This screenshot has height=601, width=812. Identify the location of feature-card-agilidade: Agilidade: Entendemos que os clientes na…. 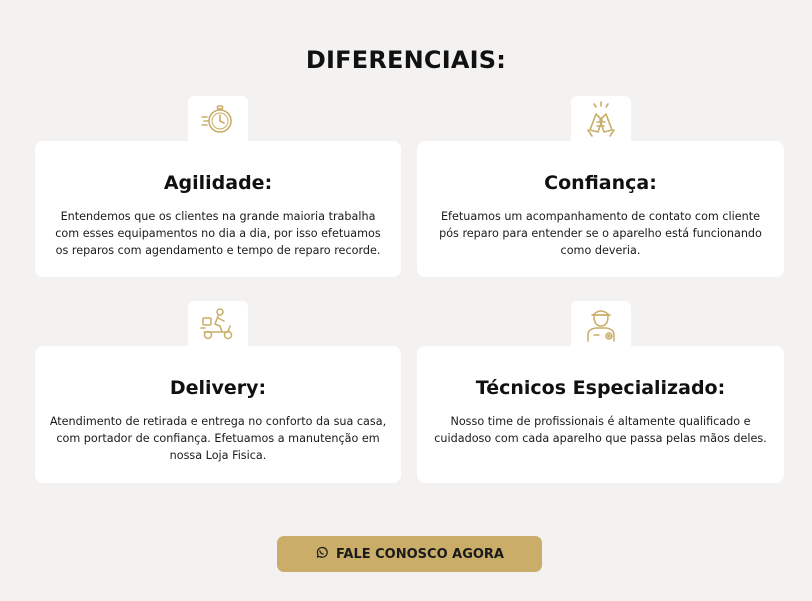
(218, 209).